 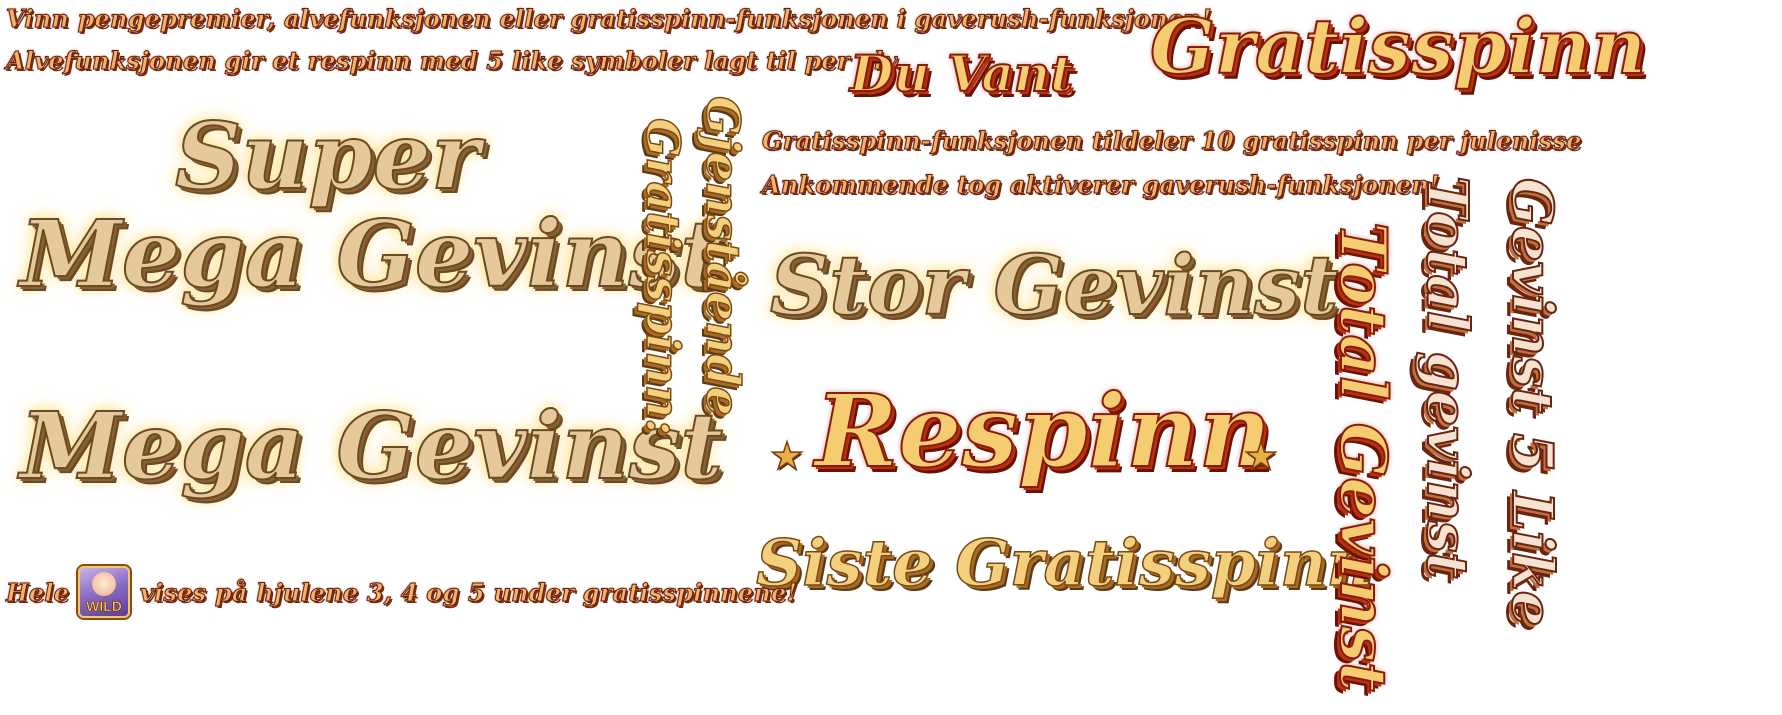 What do you see at coordinates (663, 276) in the screenshot?
I see `gratisspinn-remaining-label: Gratisspinn:` at bounding box center [663, 276].